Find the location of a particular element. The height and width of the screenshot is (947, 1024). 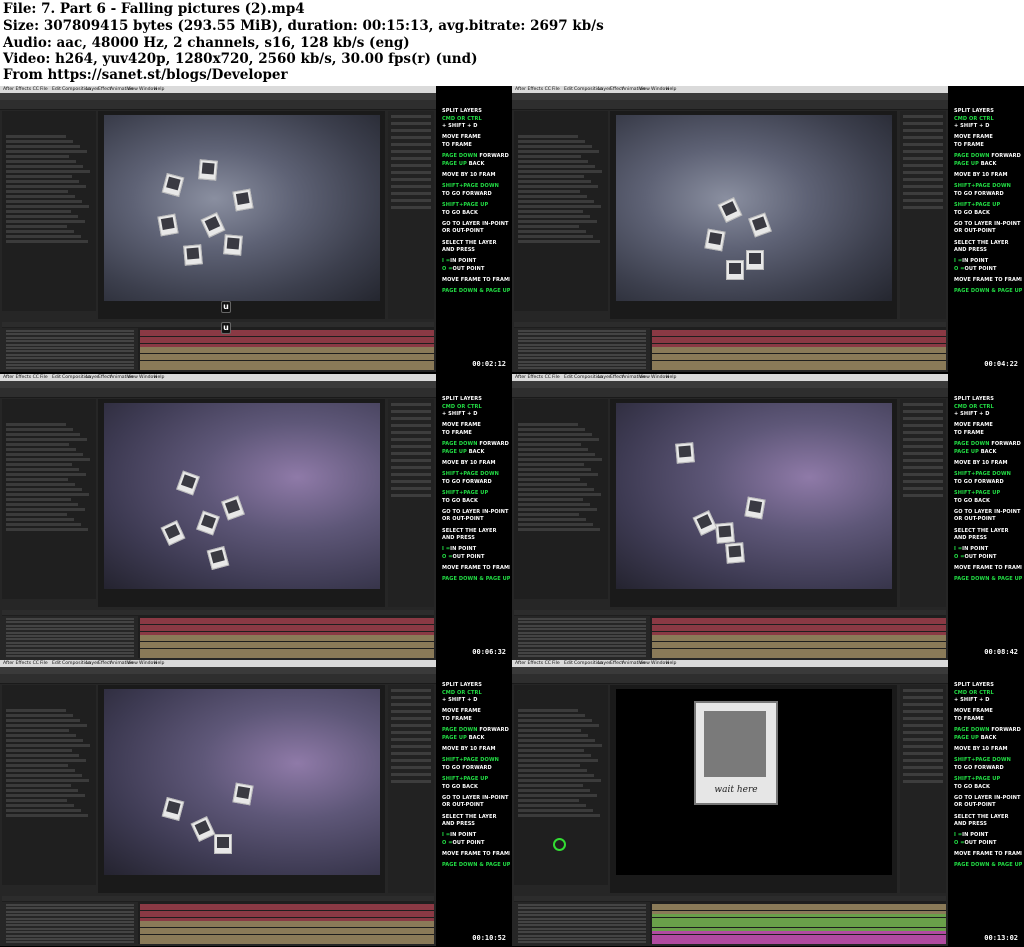

menu-item: After Effects CC is located at coordinates (533, 377).